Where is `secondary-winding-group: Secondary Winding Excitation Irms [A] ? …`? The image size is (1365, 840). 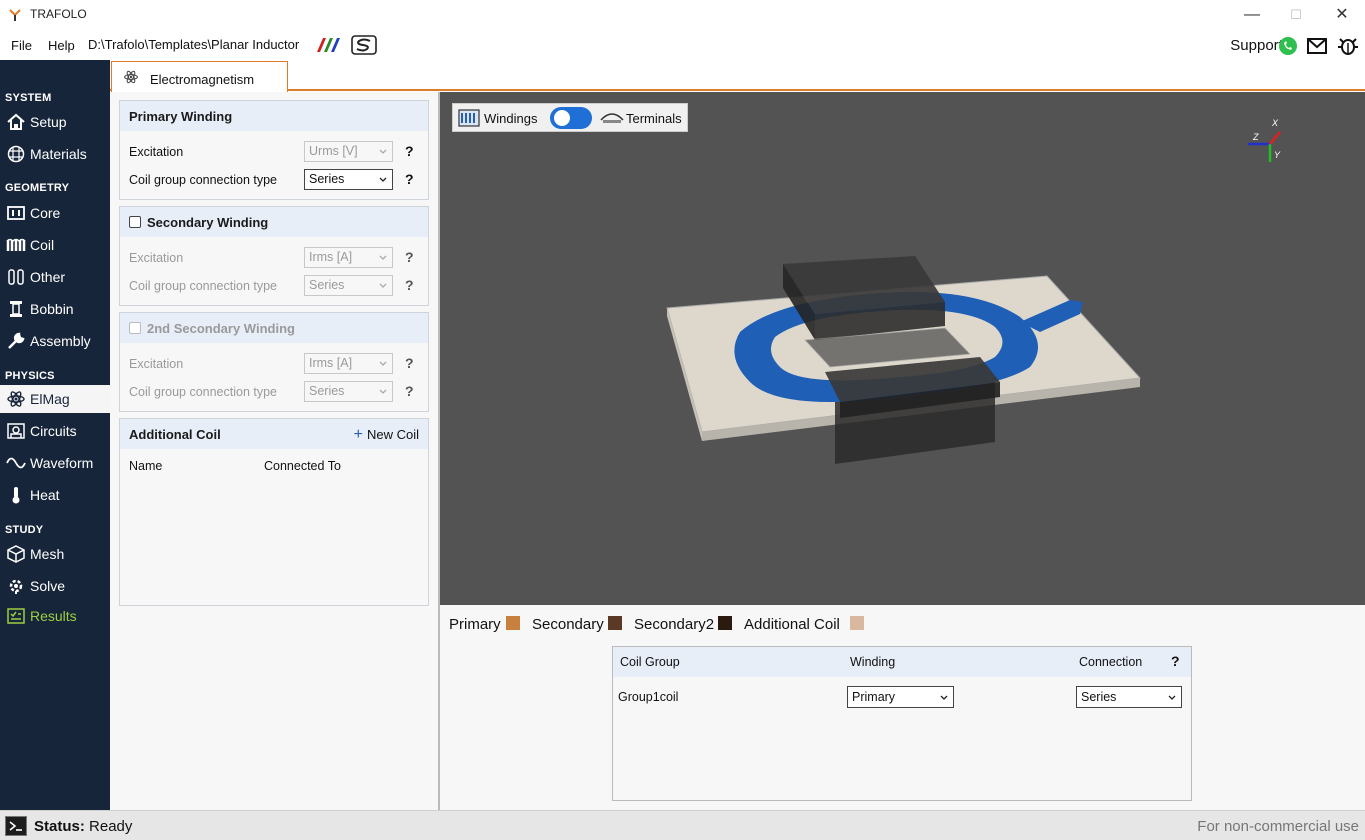
secondary-winding-group: Secondary Winding Excitation Irms [A] ? … is located at coordinates (274, 256).